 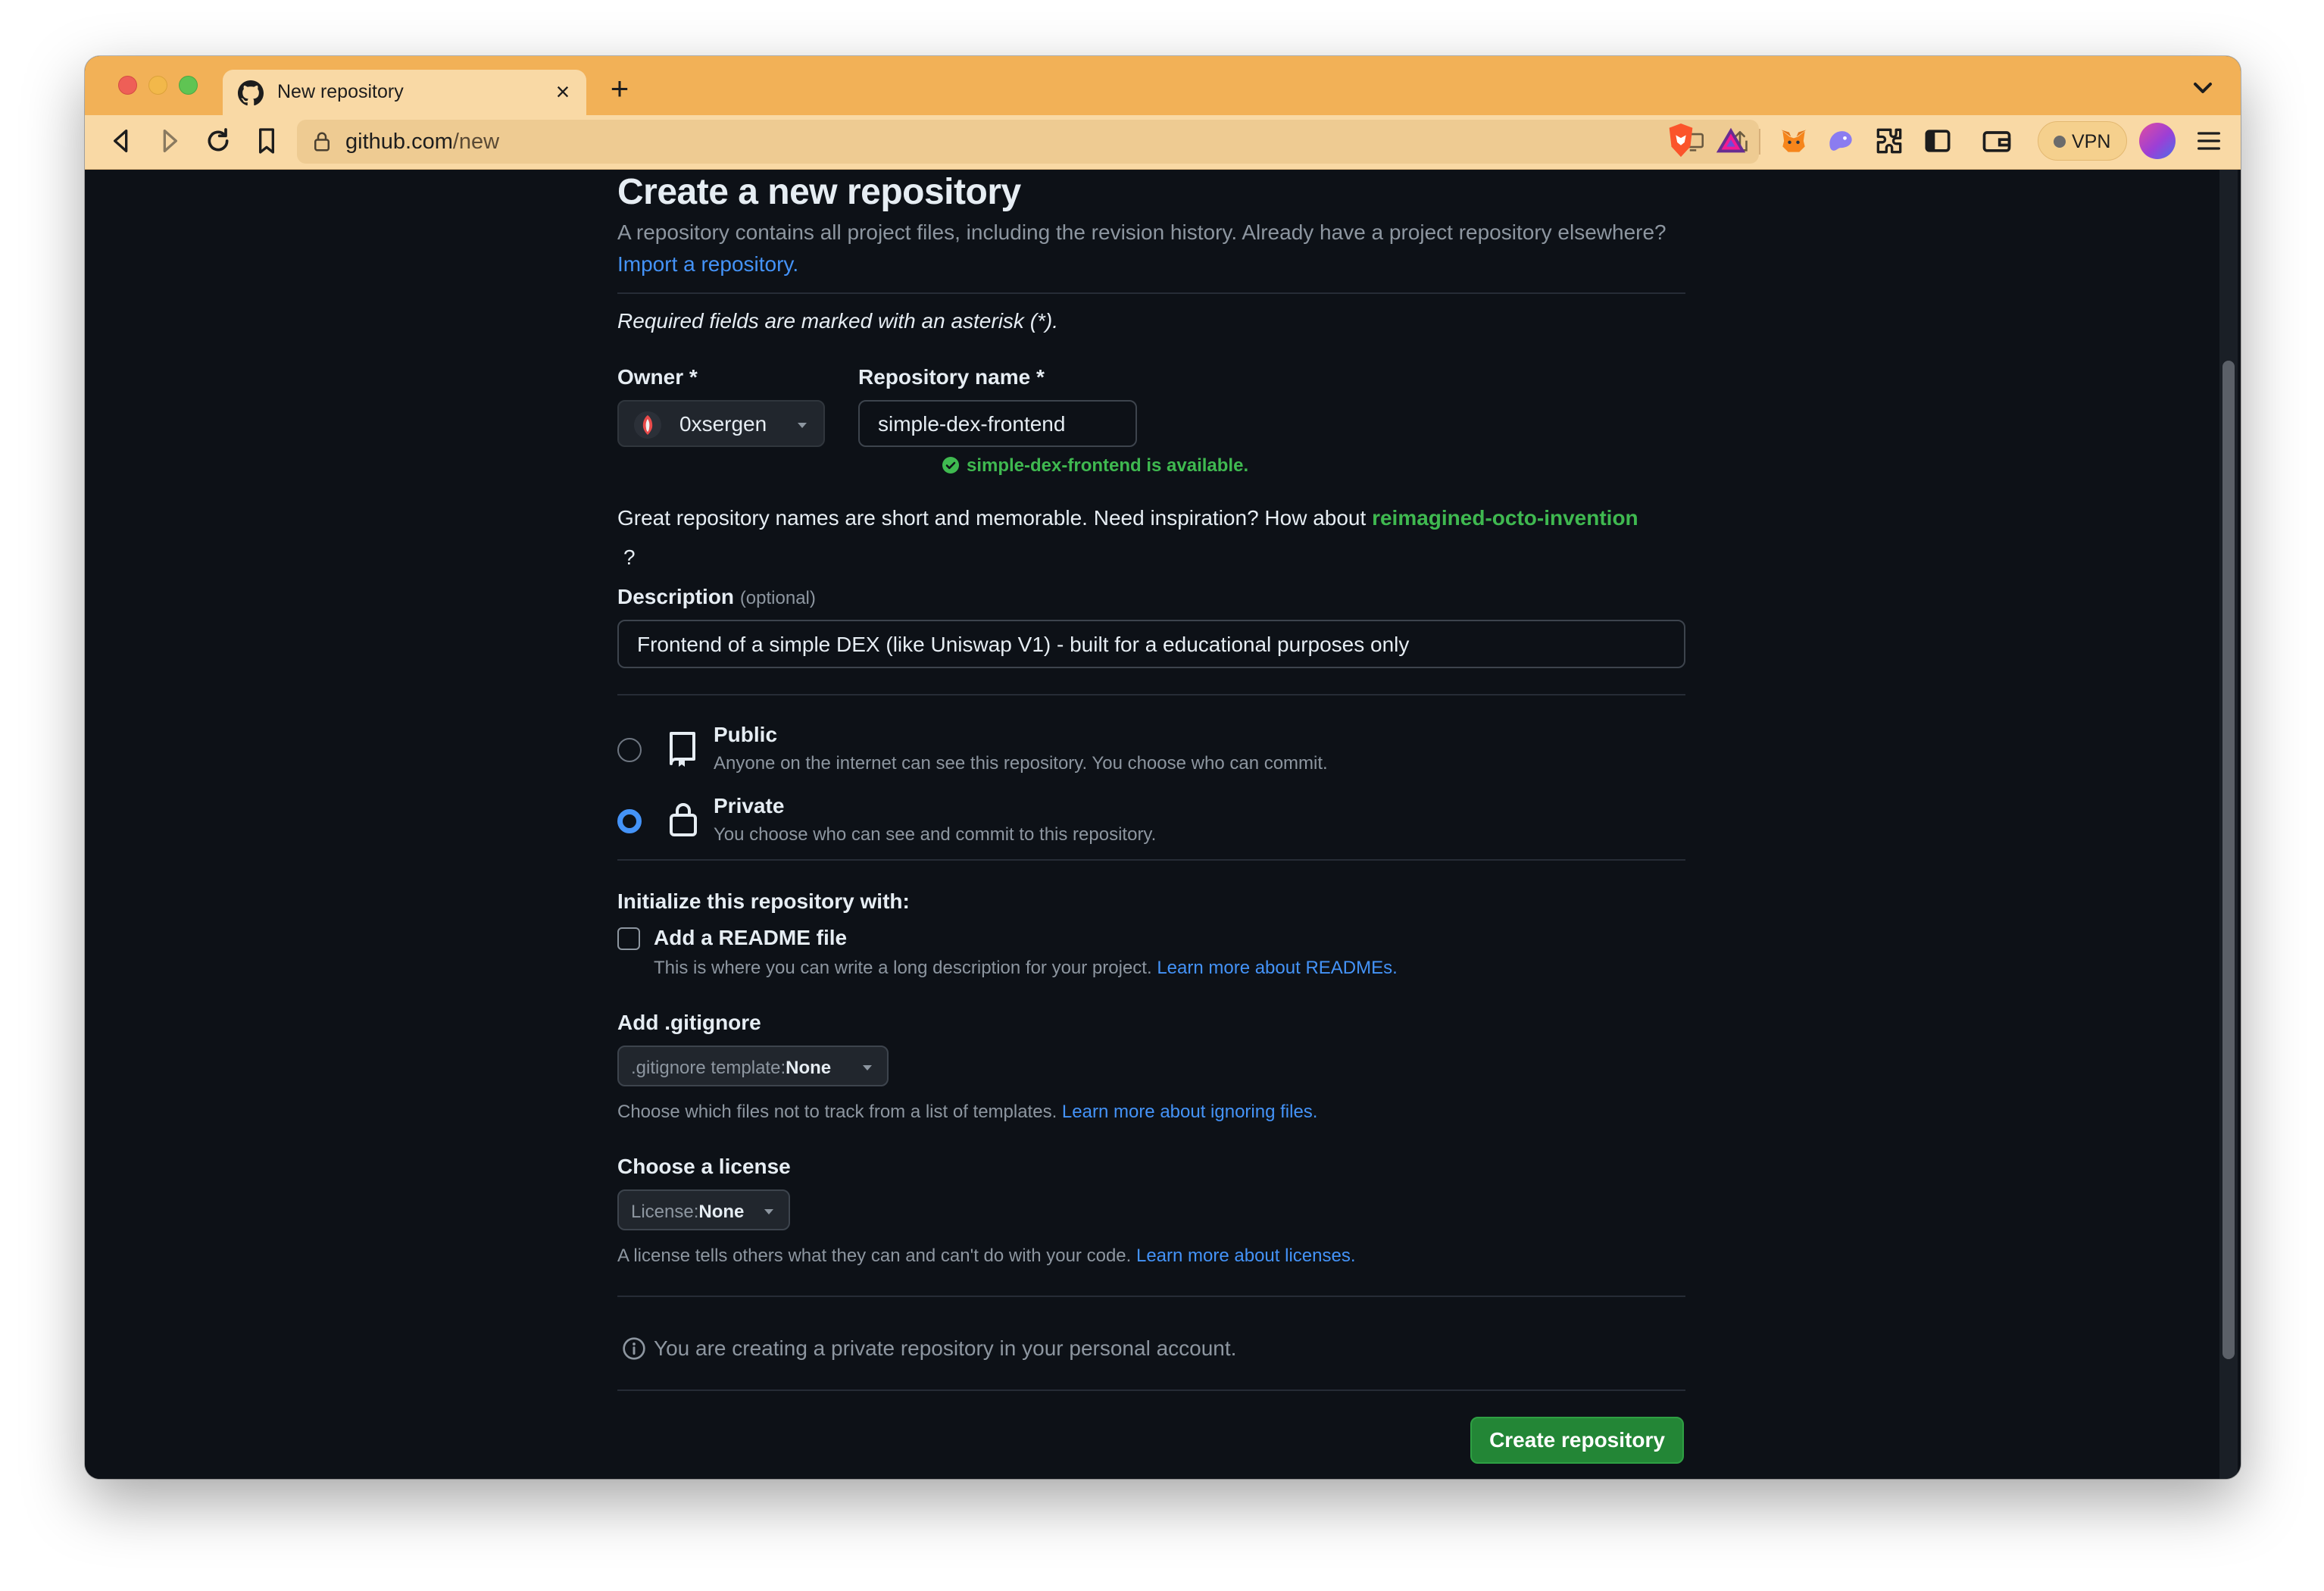 What do you see at coordinates (628, 938) in the screenshot?
I see `add-readme-checkbox` at bounding box center [628, 938].